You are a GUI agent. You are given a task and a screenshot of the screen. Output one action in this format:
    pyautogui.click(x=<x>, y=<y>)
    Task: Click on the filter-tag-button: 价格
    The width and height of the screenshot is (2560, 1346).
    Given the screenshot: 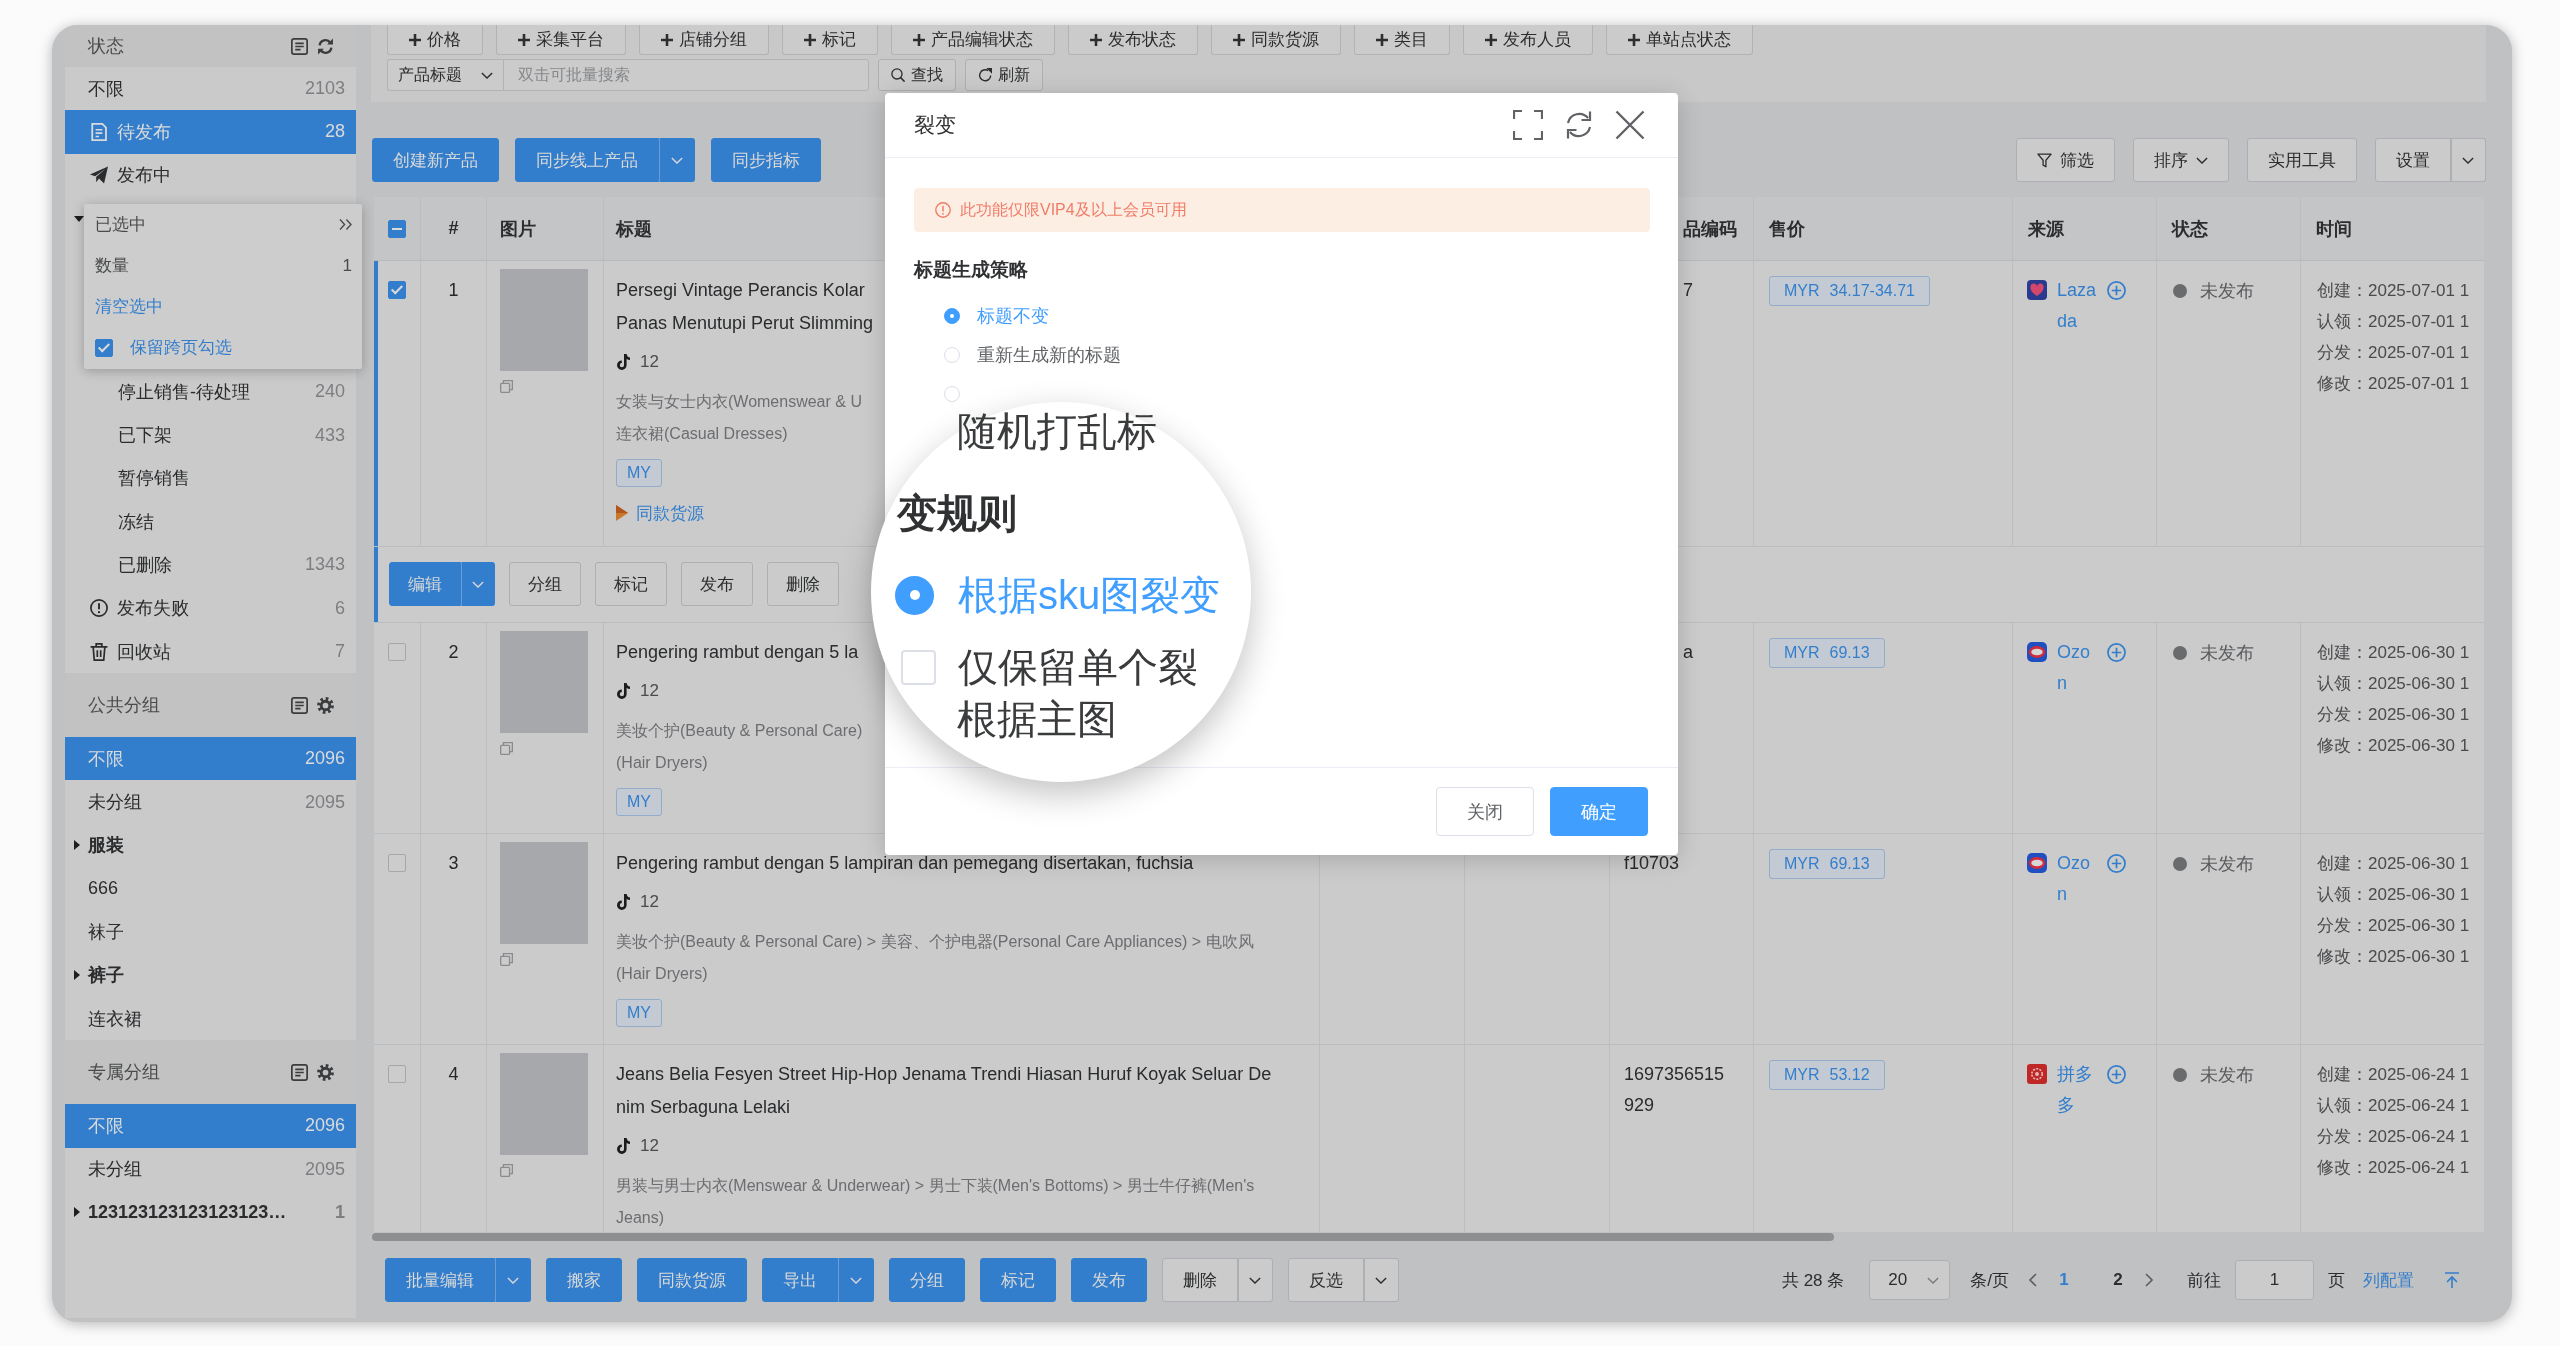 What is the action you would take?
    pyautogui.click(x=435, y=40)
    